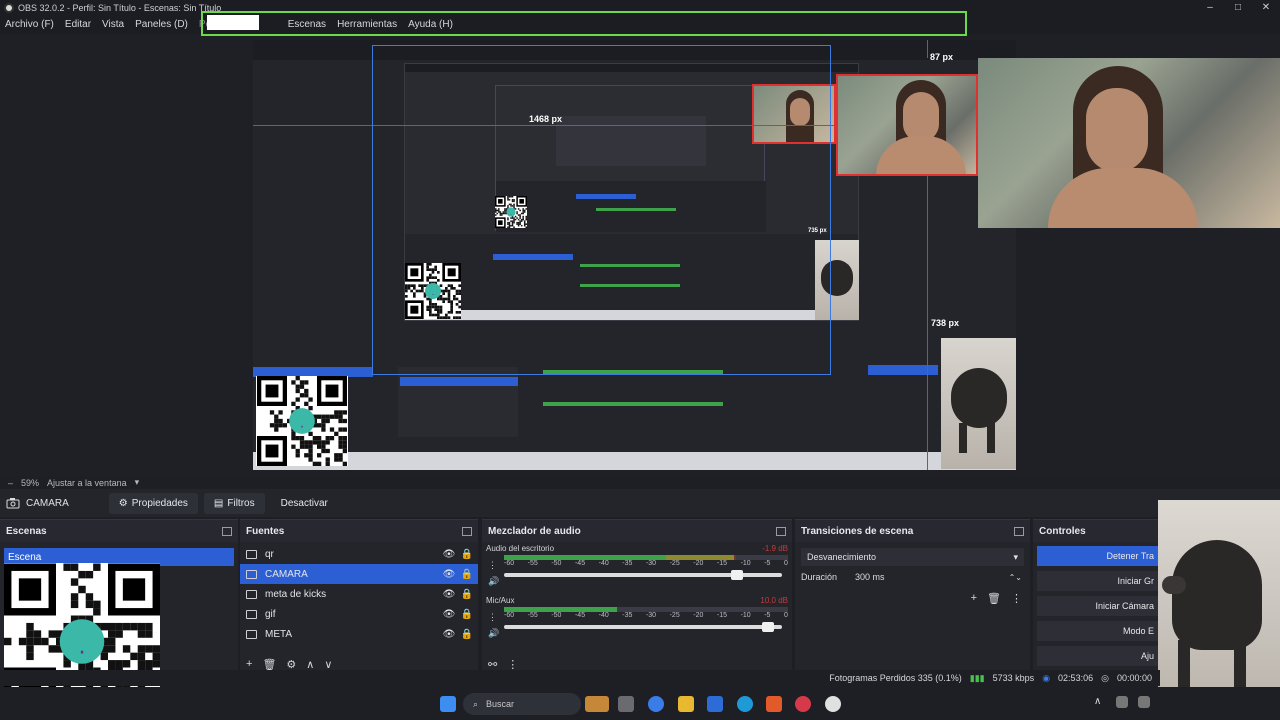 The image size is (1280, 720). I want to click on zoom-fit-select: Ajustar a la ventana, so click(87, 483).